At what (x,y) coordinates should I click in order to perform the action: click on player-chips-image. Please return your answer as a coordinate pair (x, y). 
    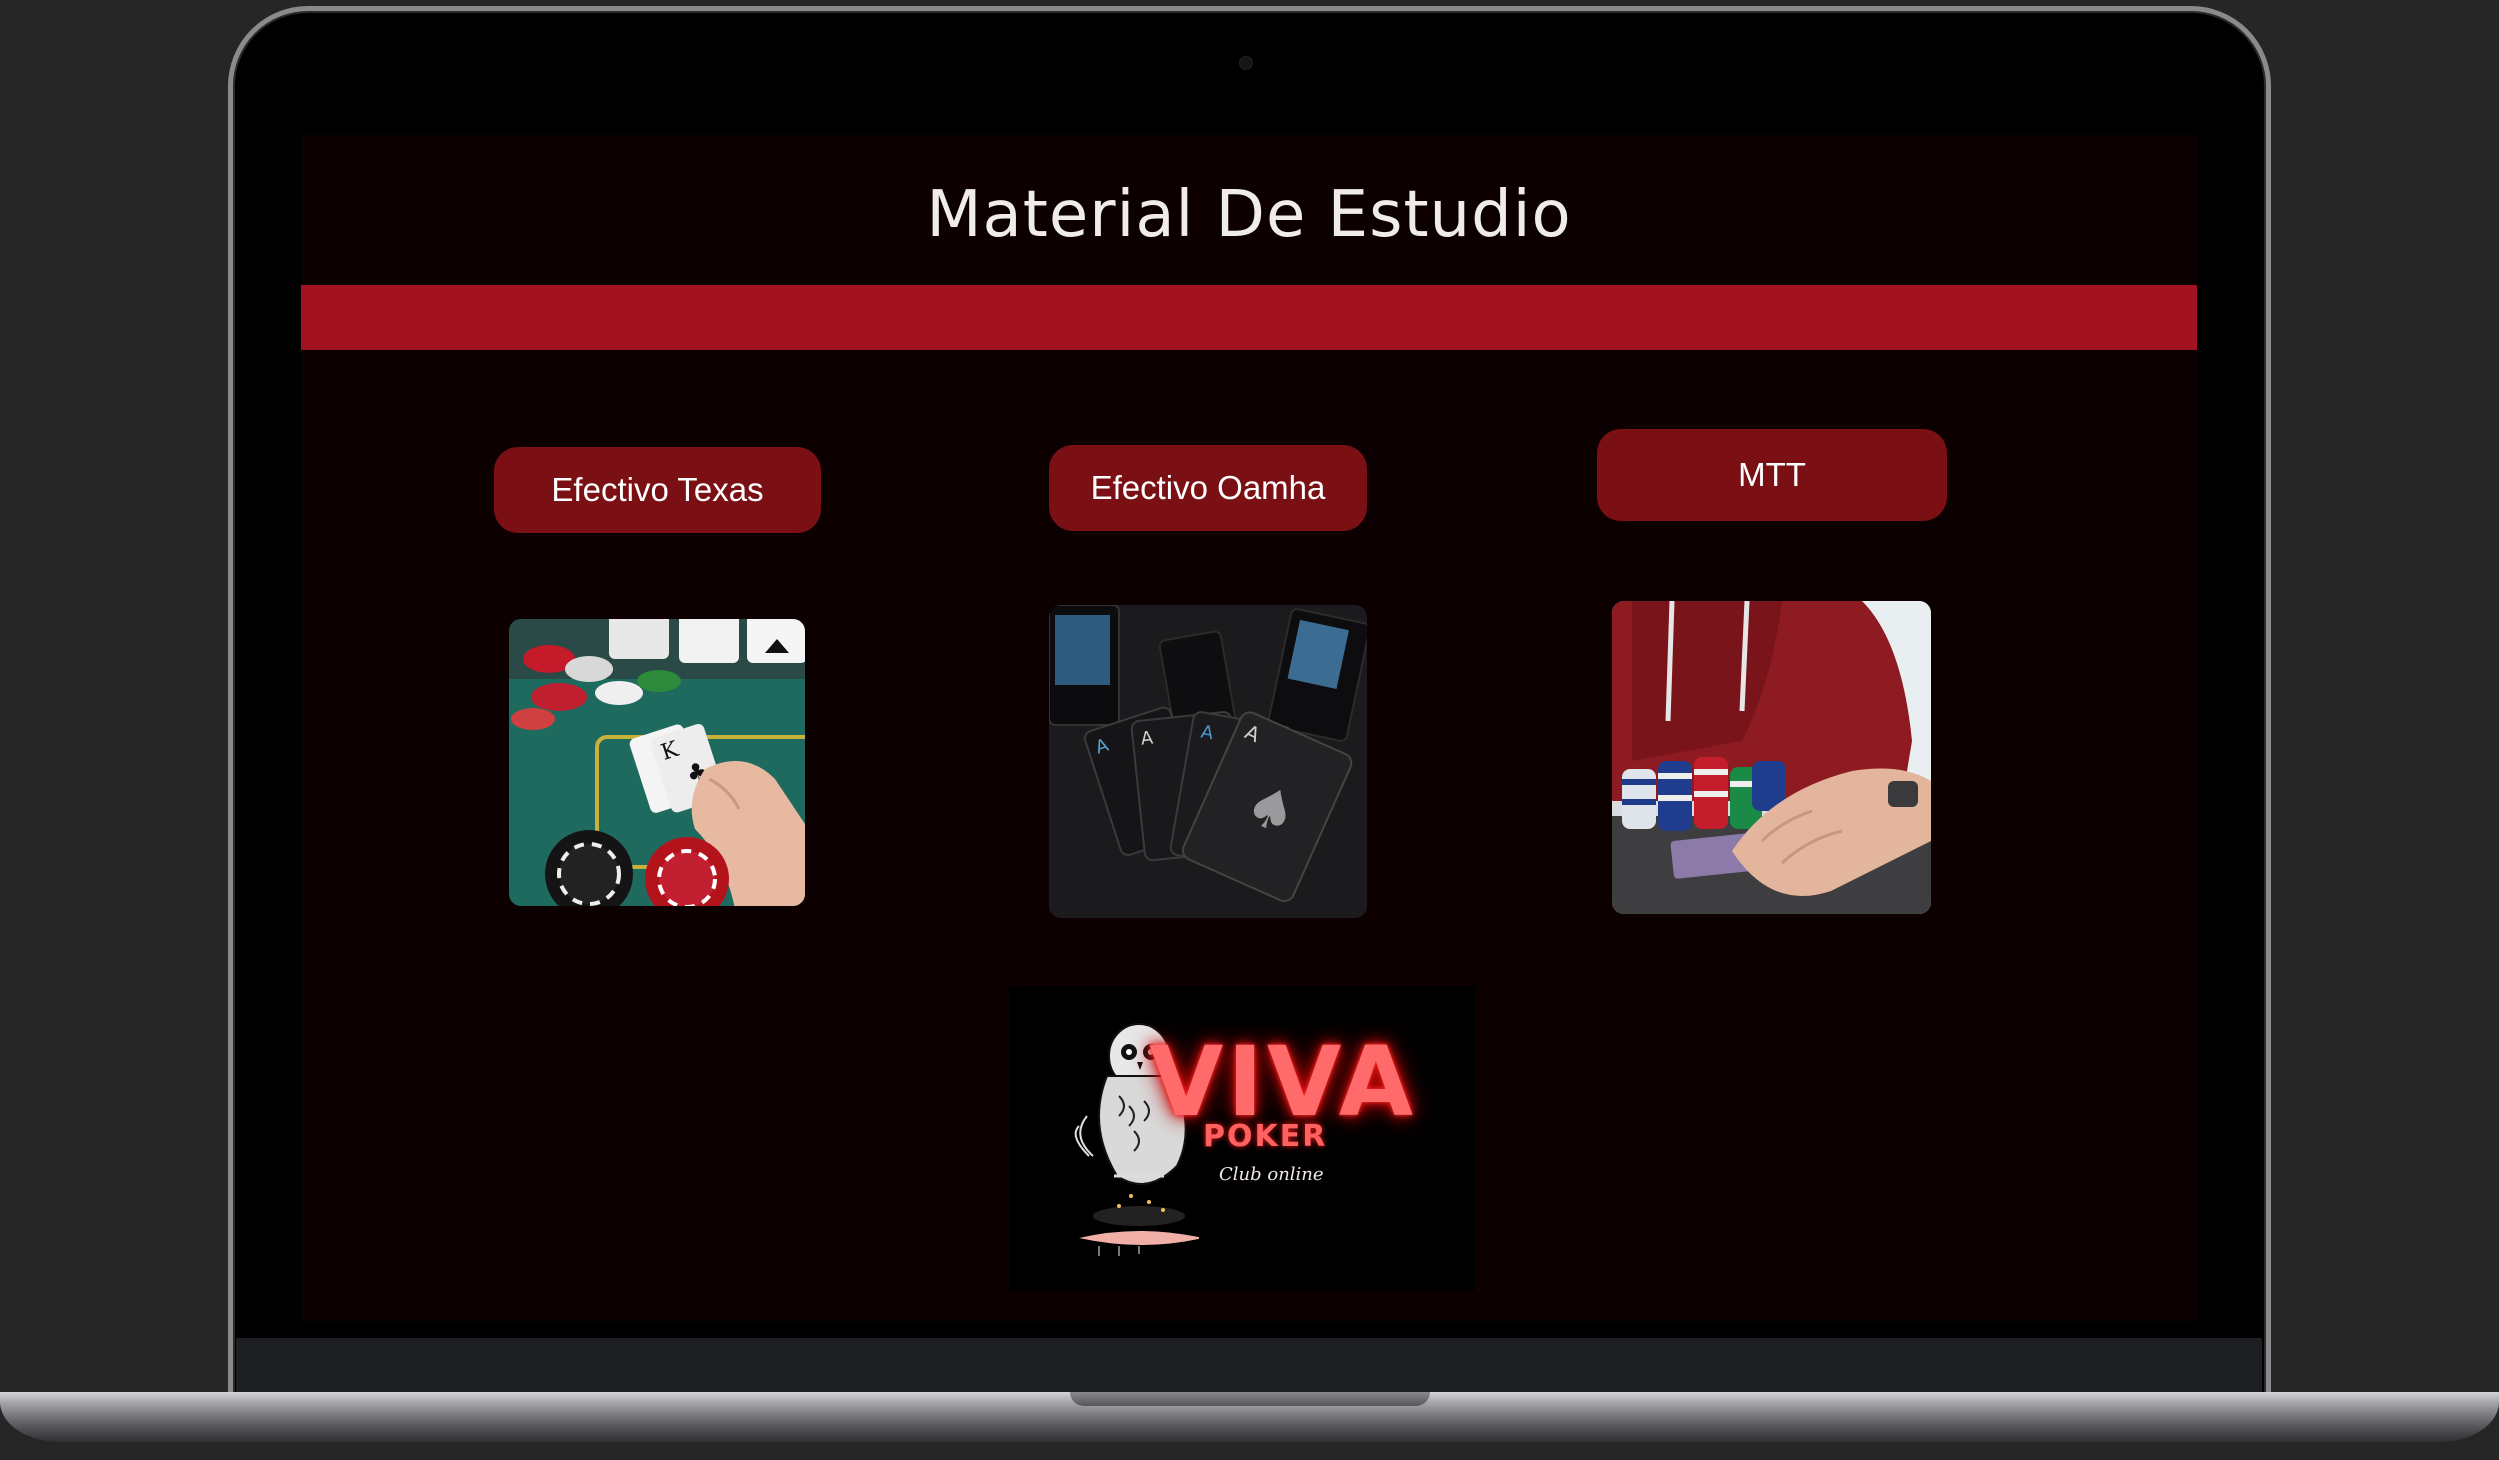
    Looking at the image, I should click on (1771, 757).